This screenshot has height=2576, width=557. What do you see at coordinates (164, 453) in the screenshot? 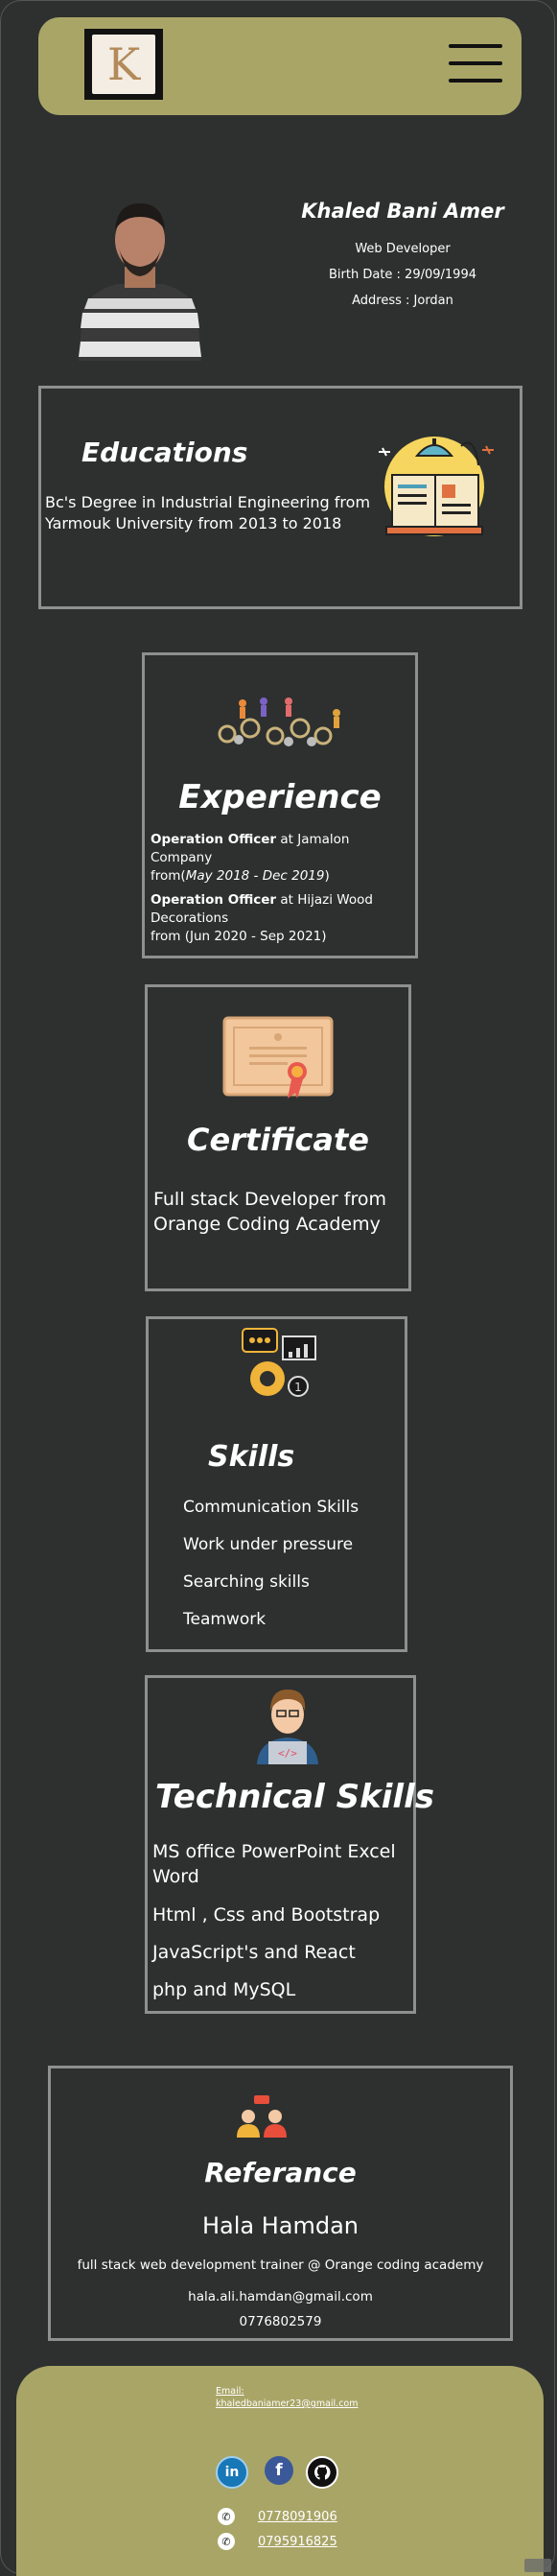
I see `education-title: Educations` at bounding box center [164, 453].